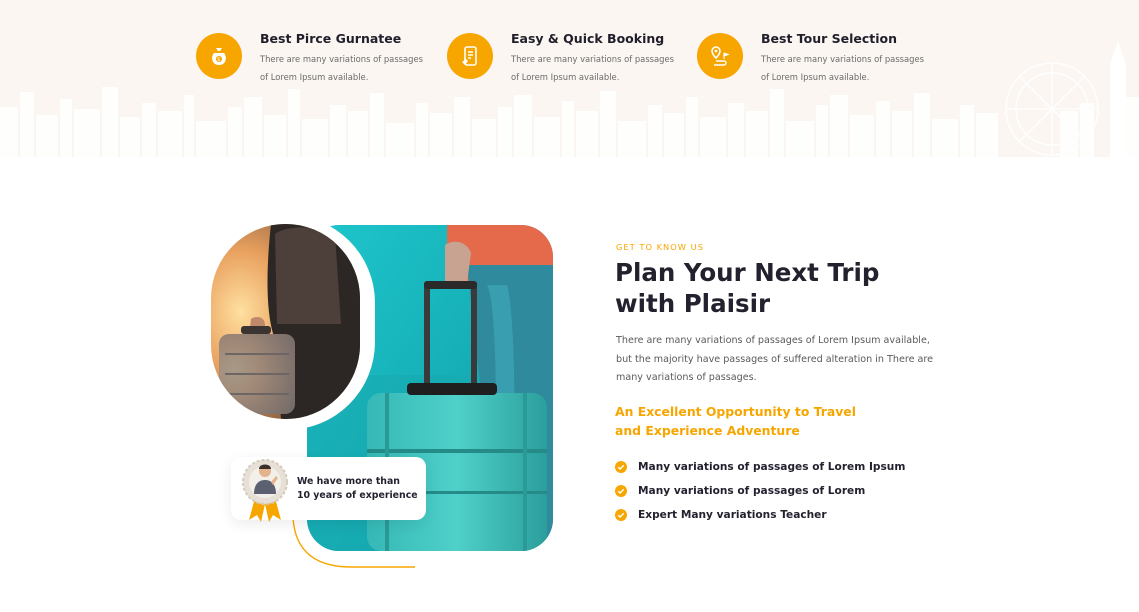 The image size is (1139, 612). What do you see at coordinates (331, 38) in the screenshot?
I see `feature-title: Best Pirce Gurnatee` at bounding box center [331, 38].